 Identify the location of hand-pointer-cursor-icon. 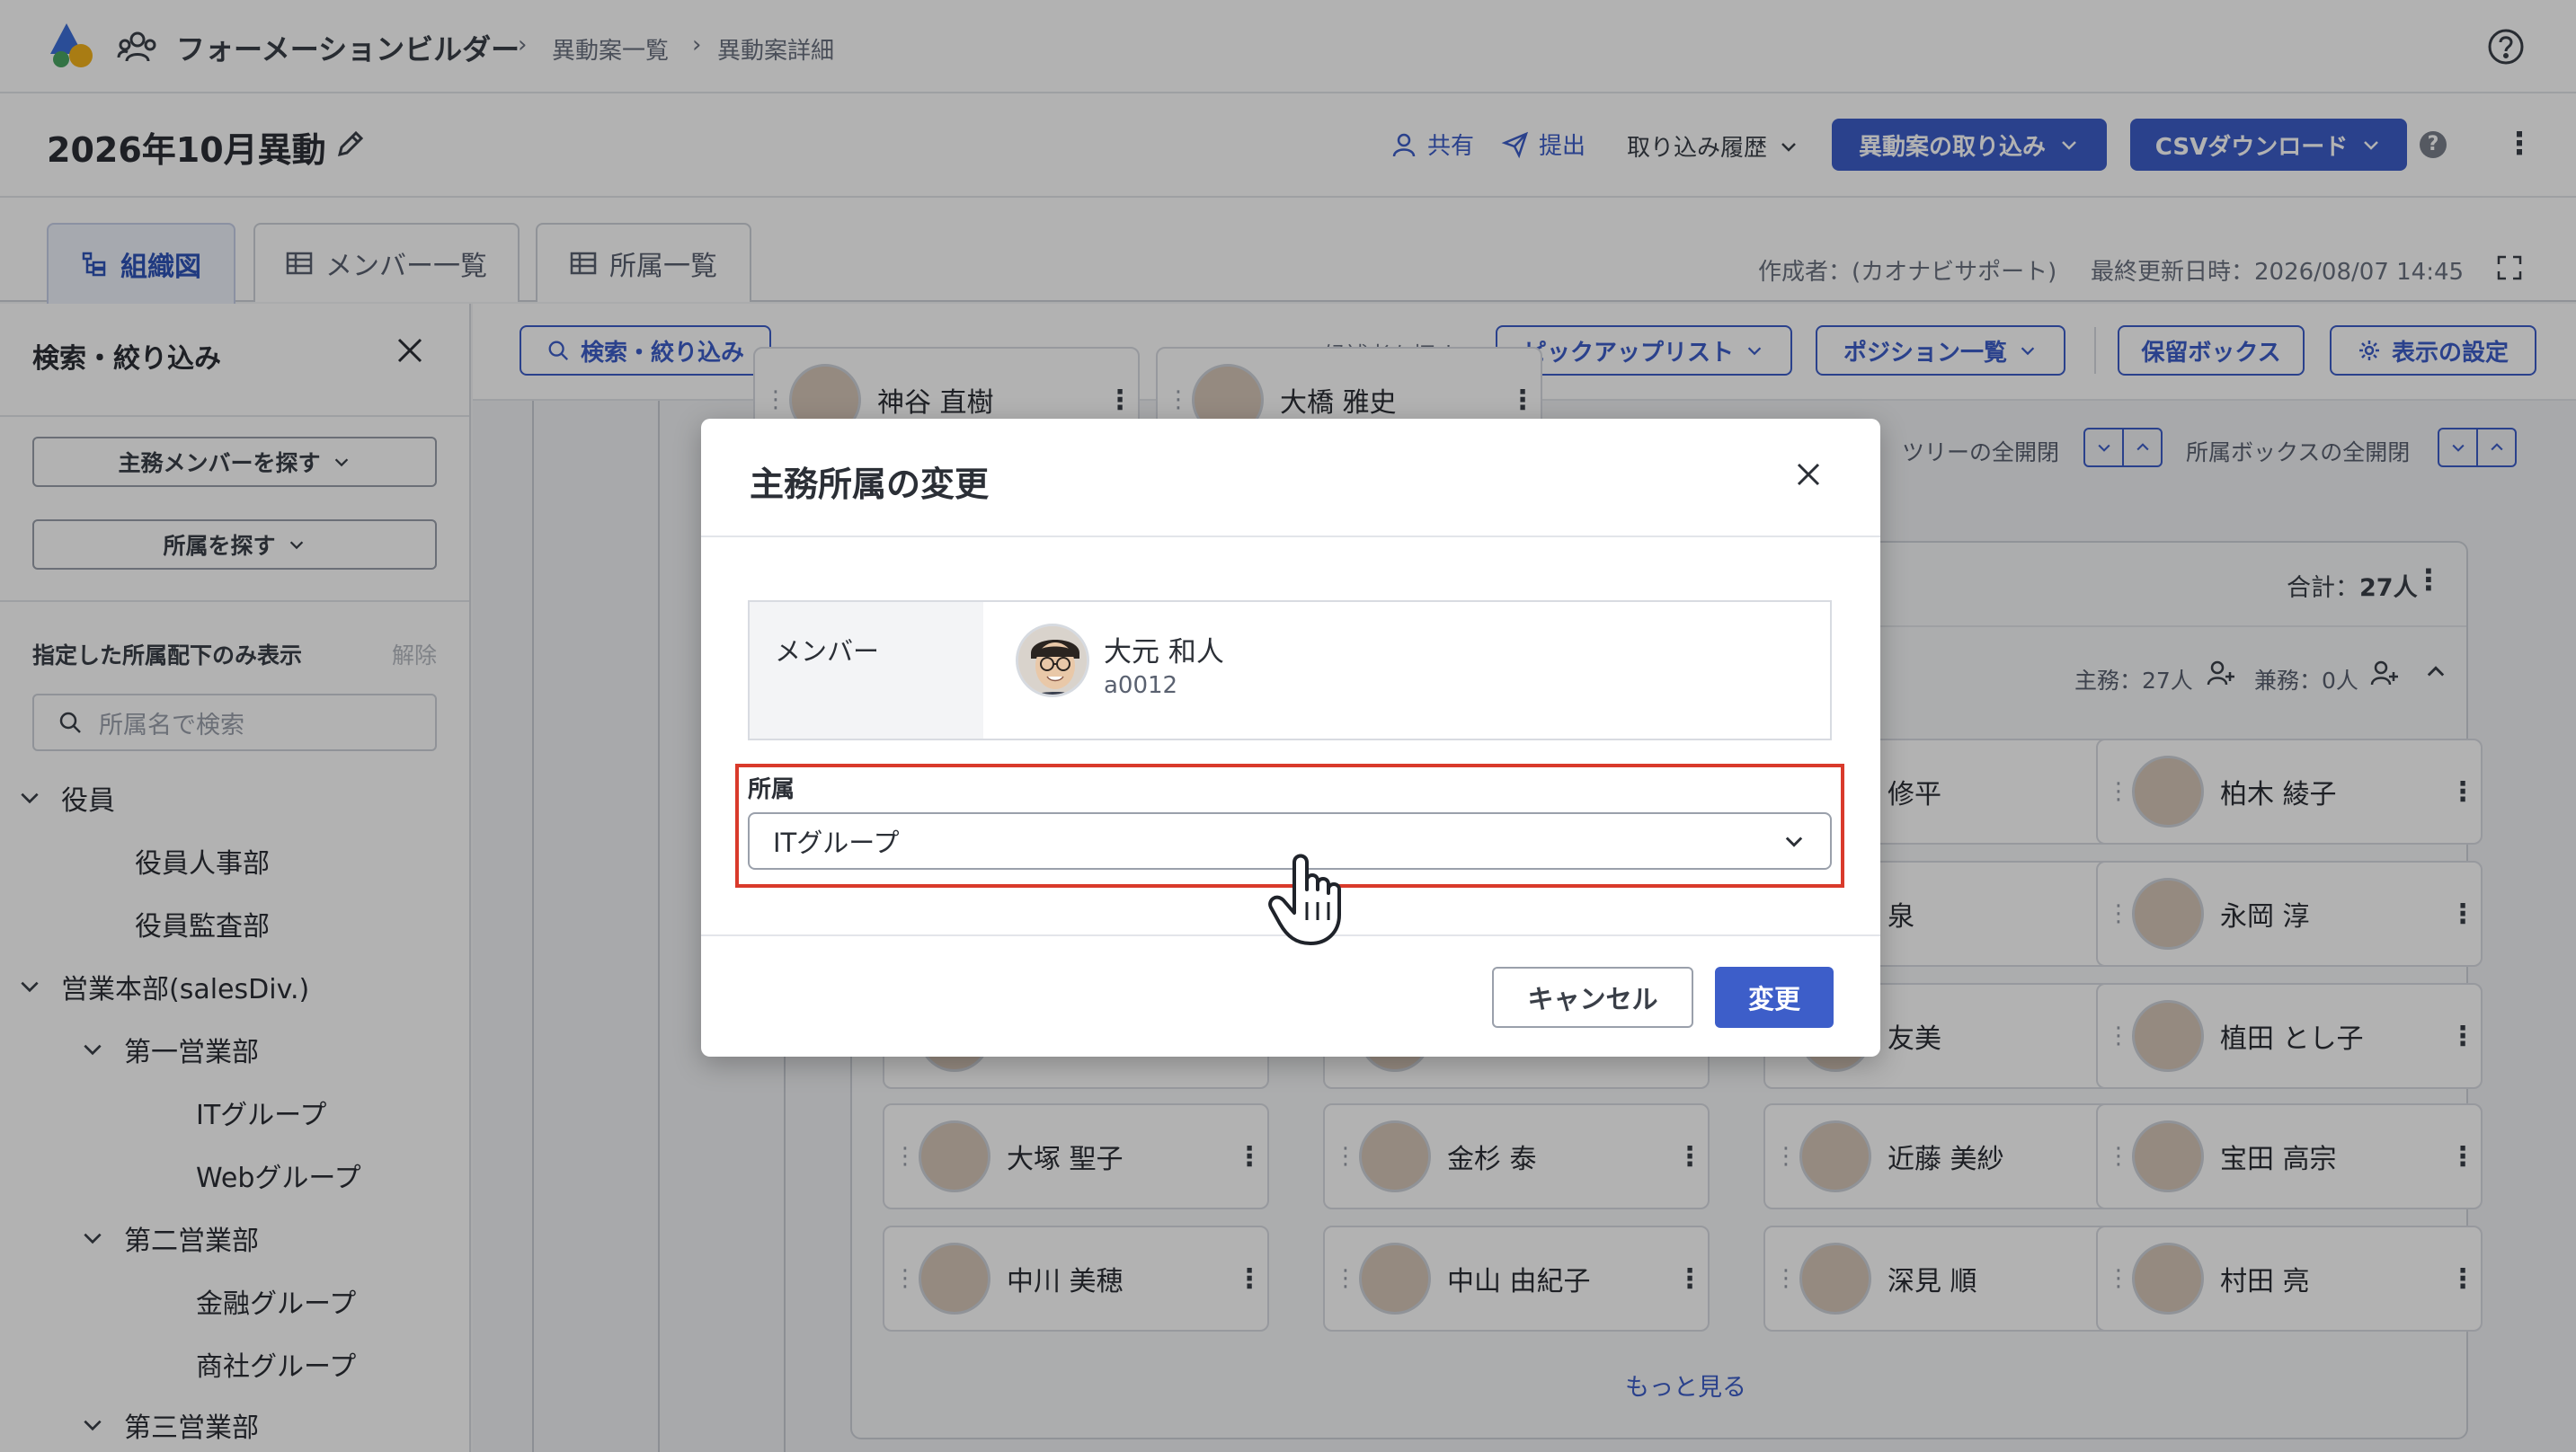
(1310, 898).